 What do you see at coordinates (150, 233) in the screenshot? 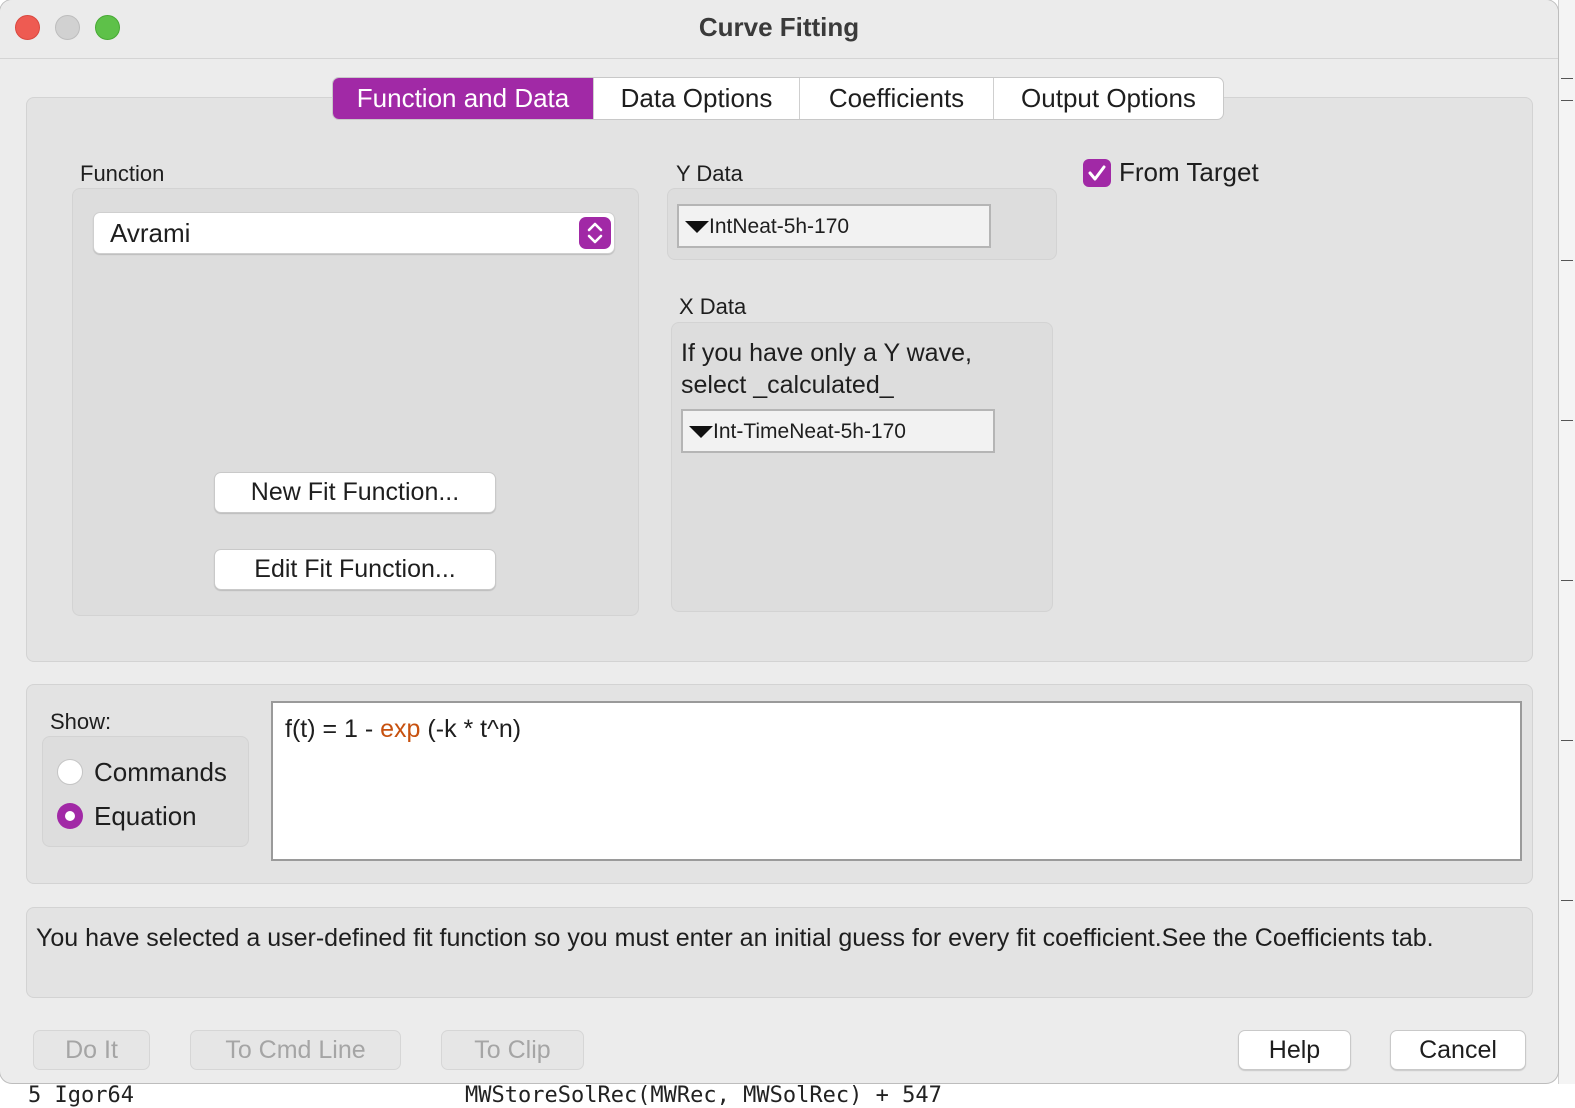
I see `function-select-value: Avrami` at bounding box center [150, 233].